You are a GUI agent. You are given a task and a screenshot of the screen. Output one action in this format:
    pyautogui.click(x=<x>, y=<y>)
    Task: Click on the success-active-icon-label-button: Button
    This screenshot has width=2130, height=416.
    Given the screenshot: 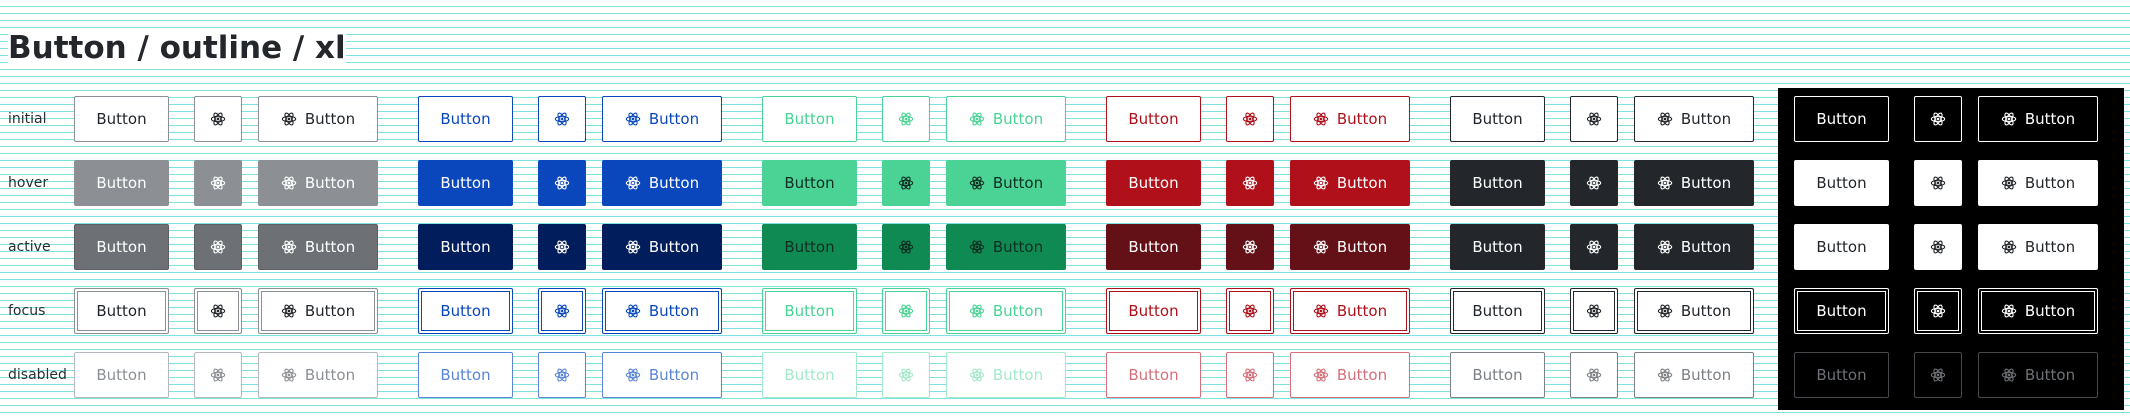 What is the action you would take?
    pyautogui.click(x=1006, y=247)
    